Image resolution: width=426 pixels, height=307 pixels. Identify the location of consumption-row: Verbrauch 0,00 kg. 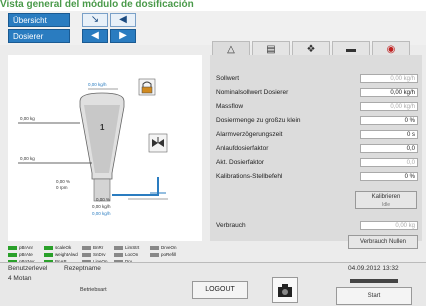
(318, 225).